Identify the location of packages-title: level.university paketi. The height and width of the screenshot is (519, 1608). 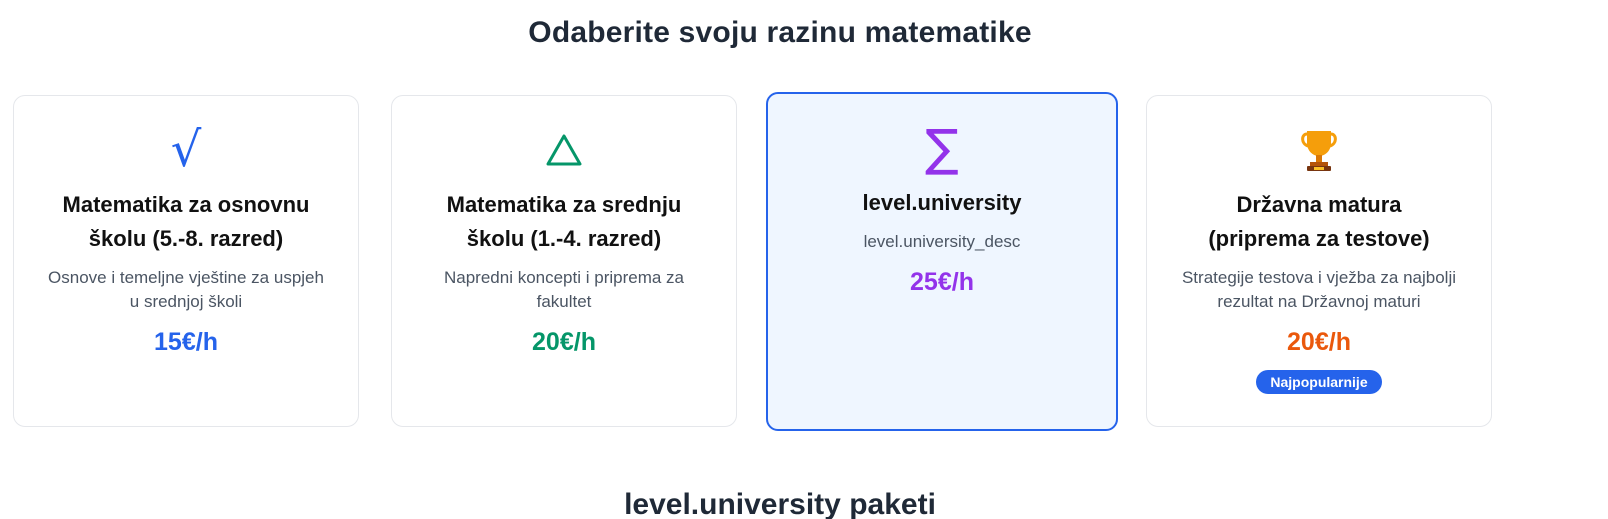
(780, 503).